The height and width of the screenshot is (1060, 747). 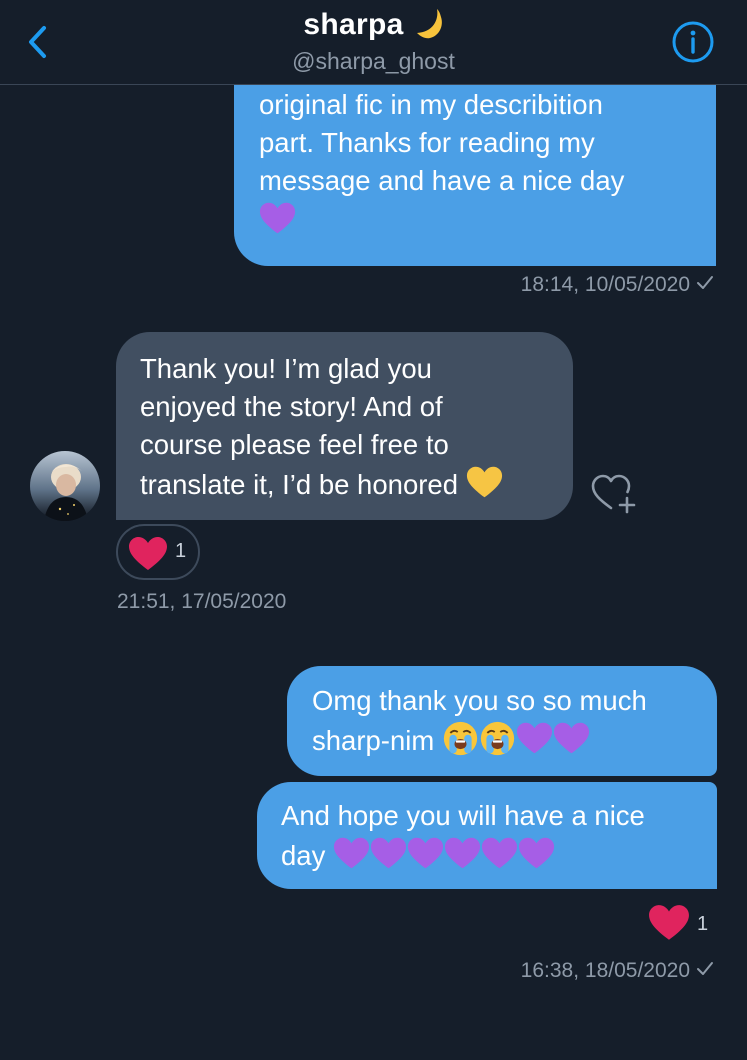 I want to click on message-timestamp: 21:51, 17/05/2020, so click(x=202, y=601).